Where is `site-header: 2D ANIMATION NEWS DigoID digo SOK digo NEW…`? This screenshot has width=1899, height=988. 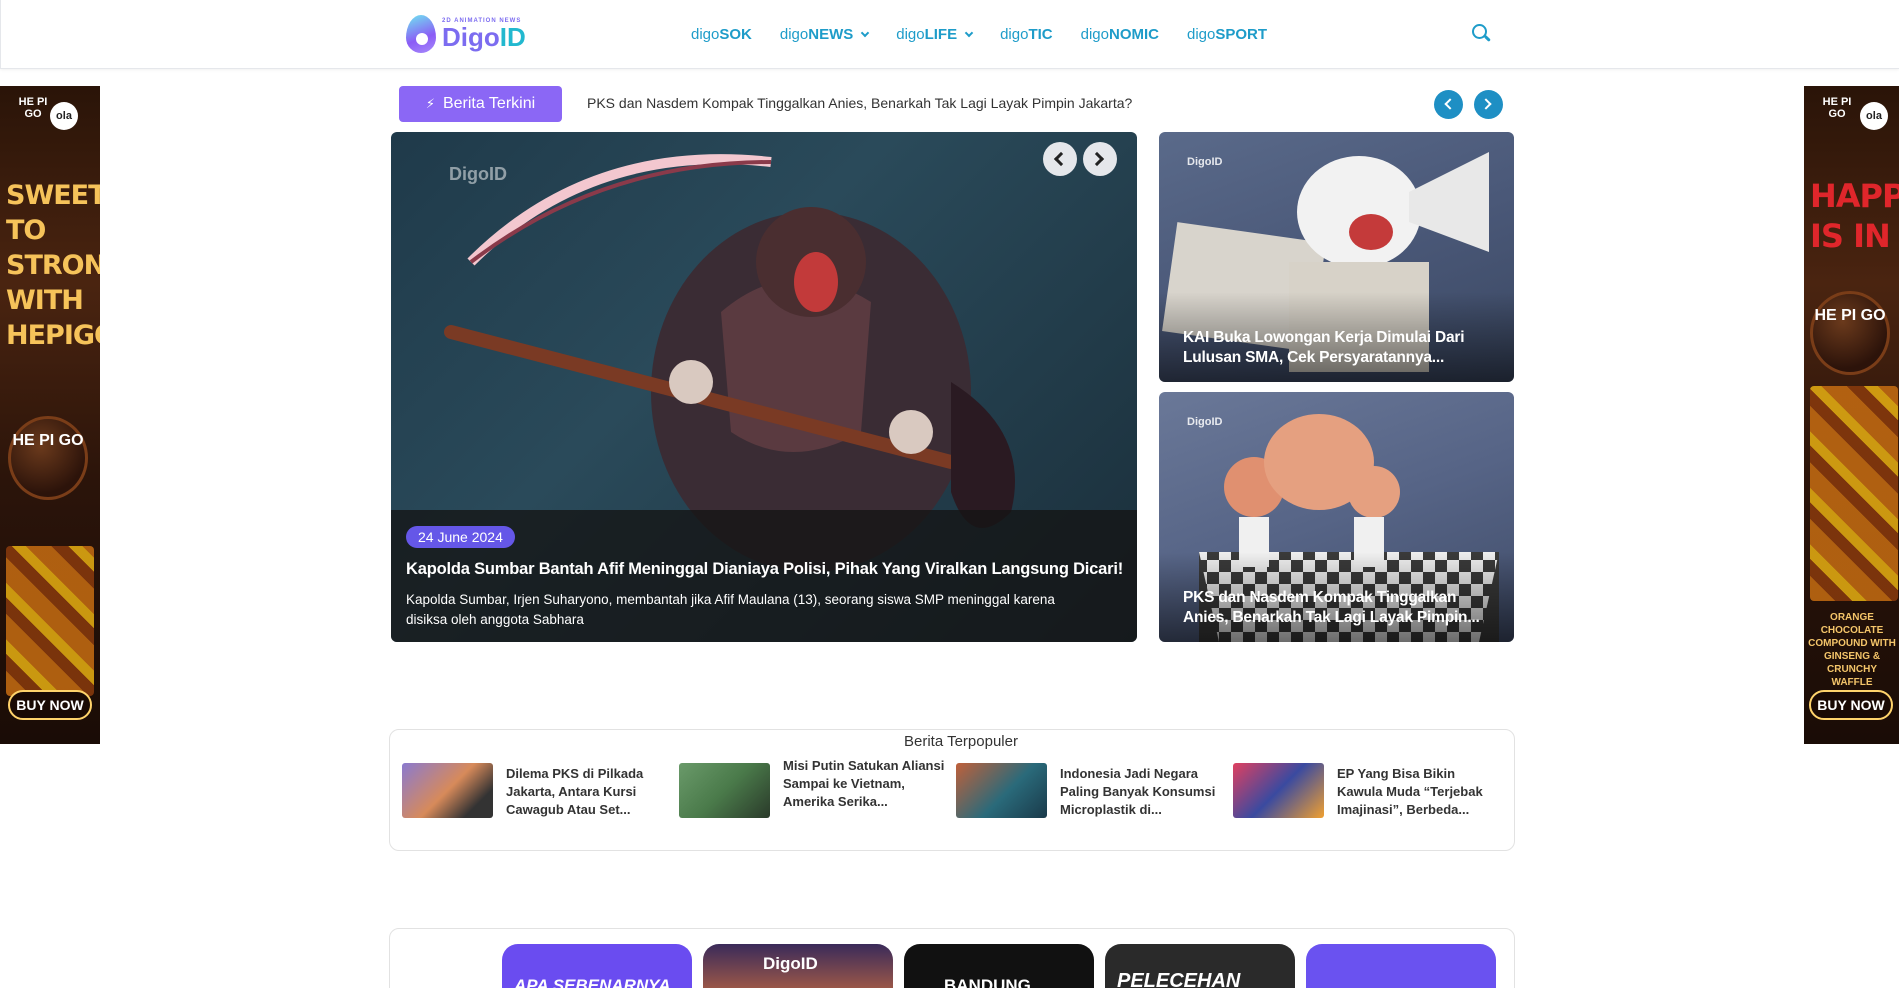 site-header: 2D ANIMATION NEWS DigoID digo SOK digo NEW… is located at coordinates (949, 34).